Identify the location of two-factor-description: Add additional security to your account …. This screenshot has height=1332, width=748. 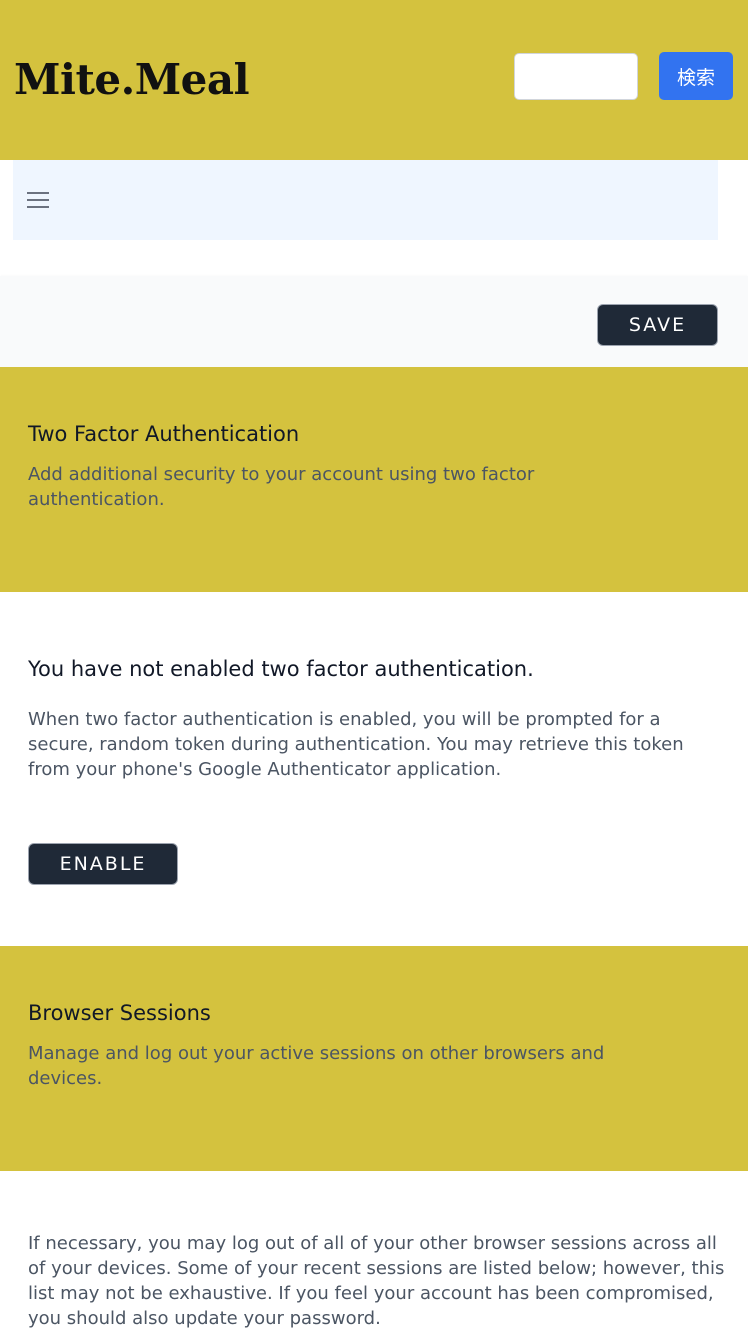
(281, 487).